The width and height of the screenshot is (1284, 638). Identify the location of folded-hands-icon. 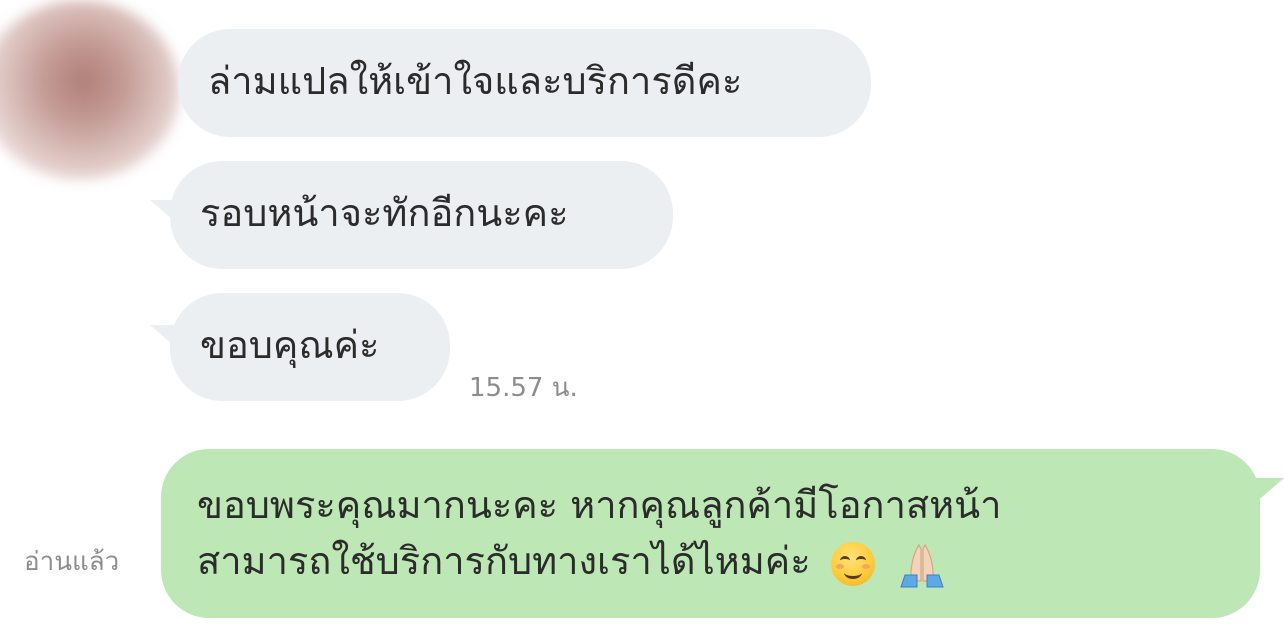
(920, 564).